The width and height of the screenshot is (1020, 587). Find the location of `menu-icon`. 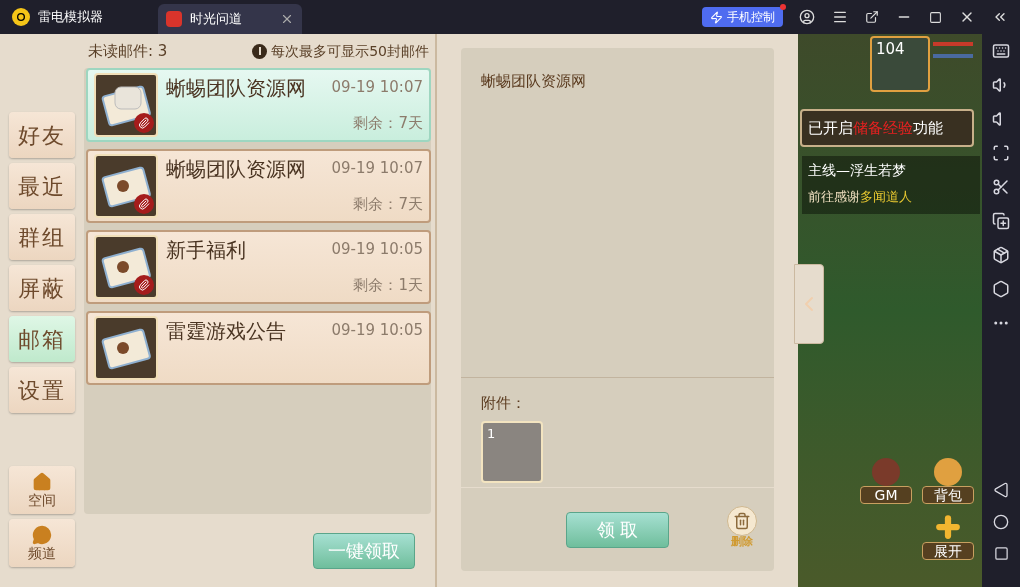

menu-icon is located at coordinates (840, 17).